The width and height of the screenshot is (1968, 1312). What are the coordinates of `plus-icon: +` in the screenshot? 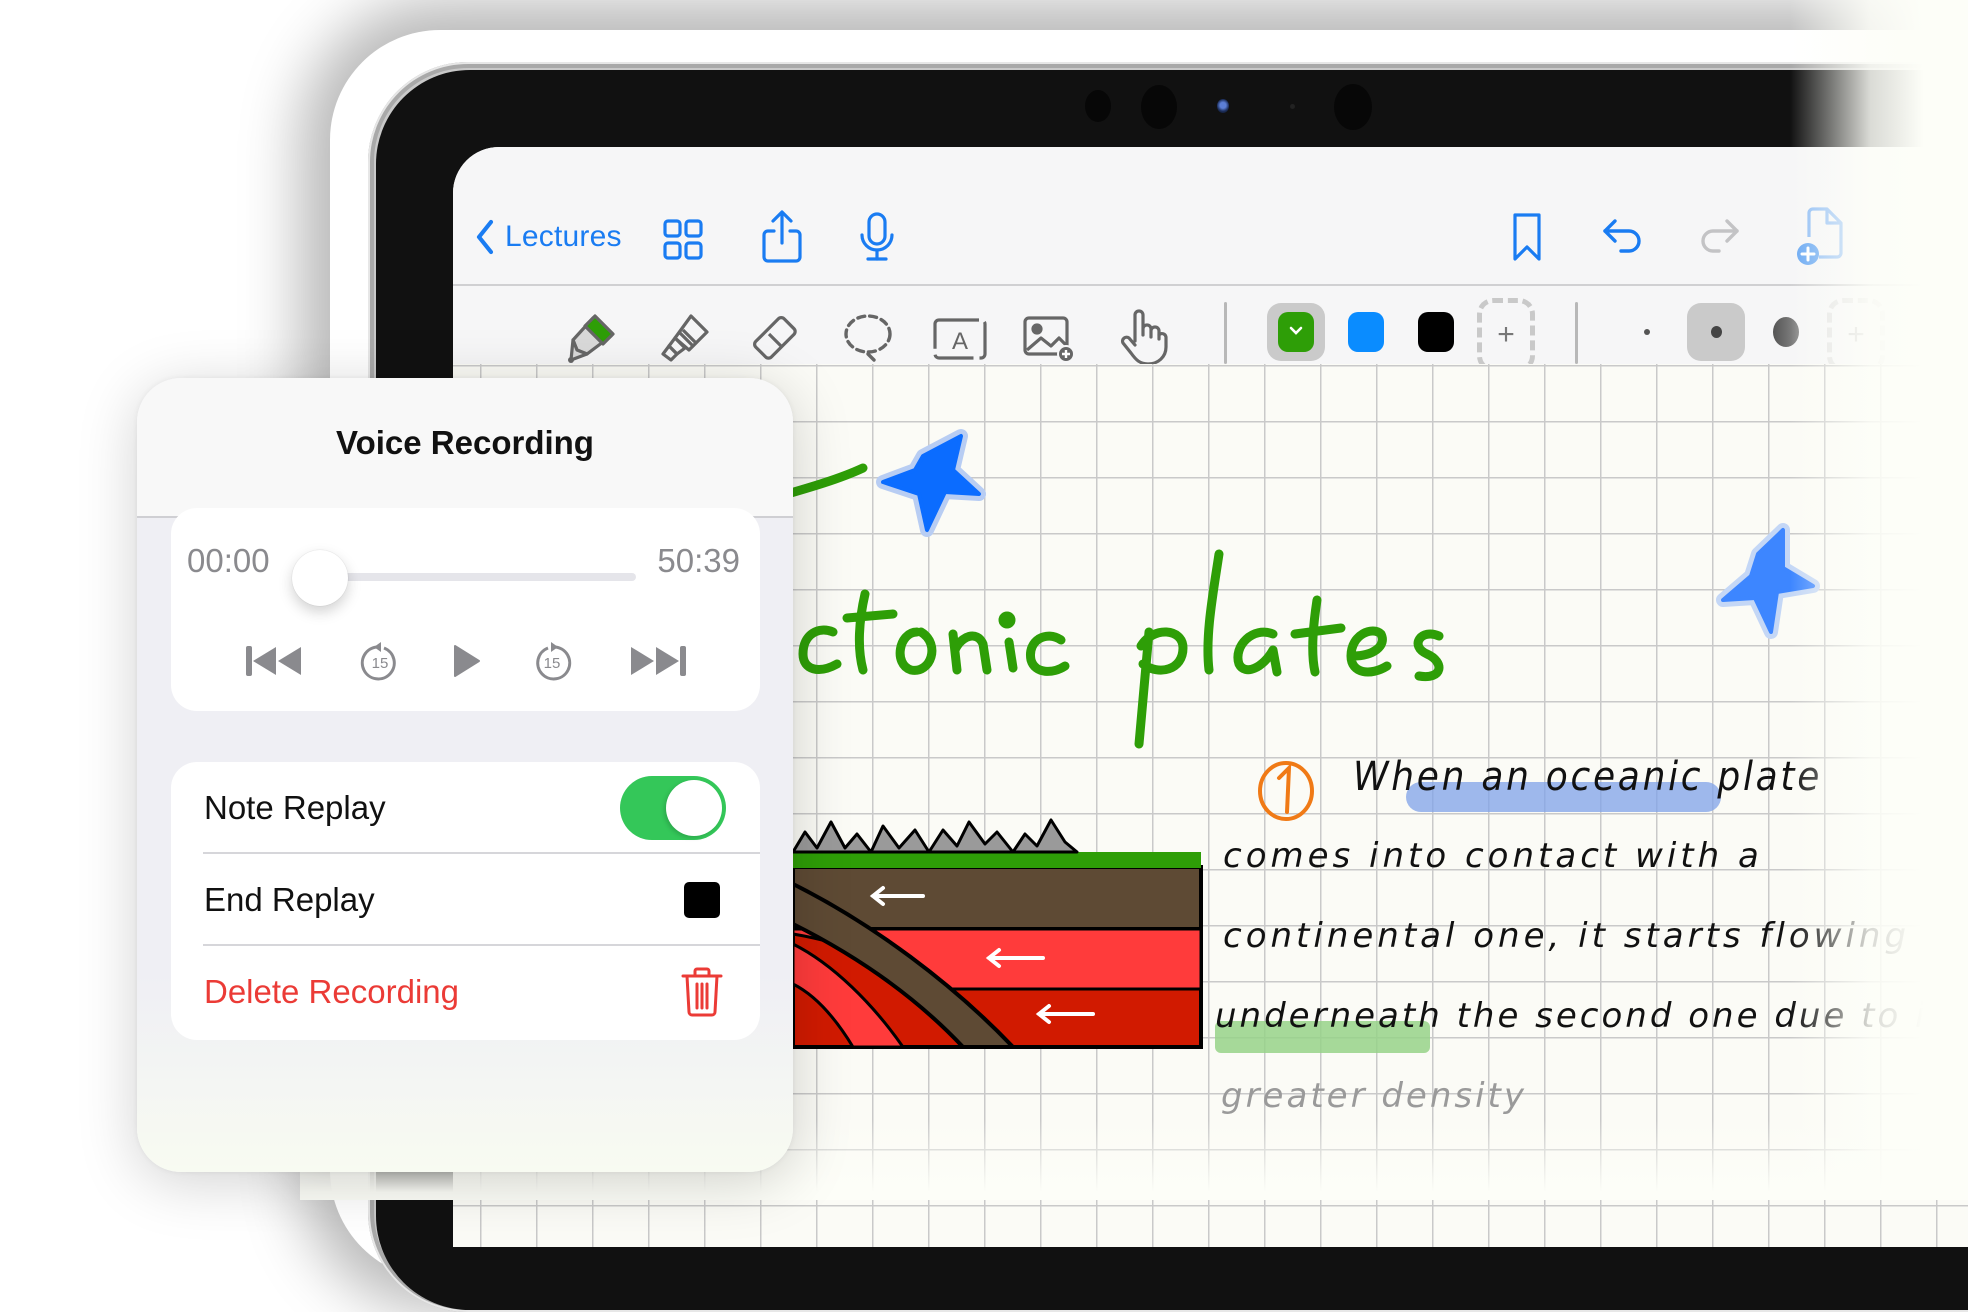 It's located at (1506, 334).